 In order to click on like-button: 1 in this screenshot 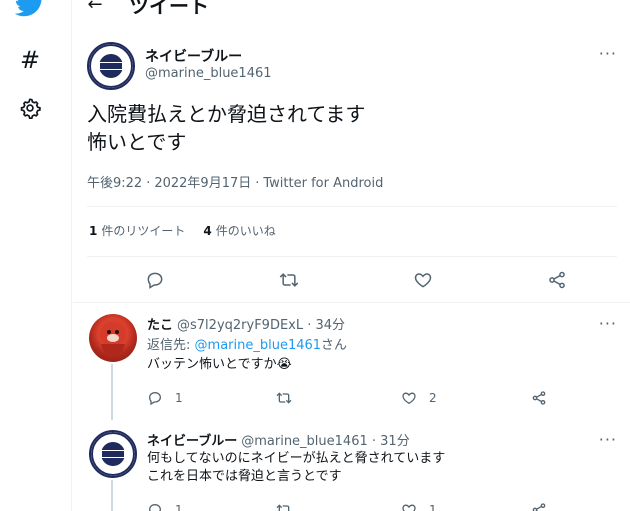, I will do `click(419, 506)`.